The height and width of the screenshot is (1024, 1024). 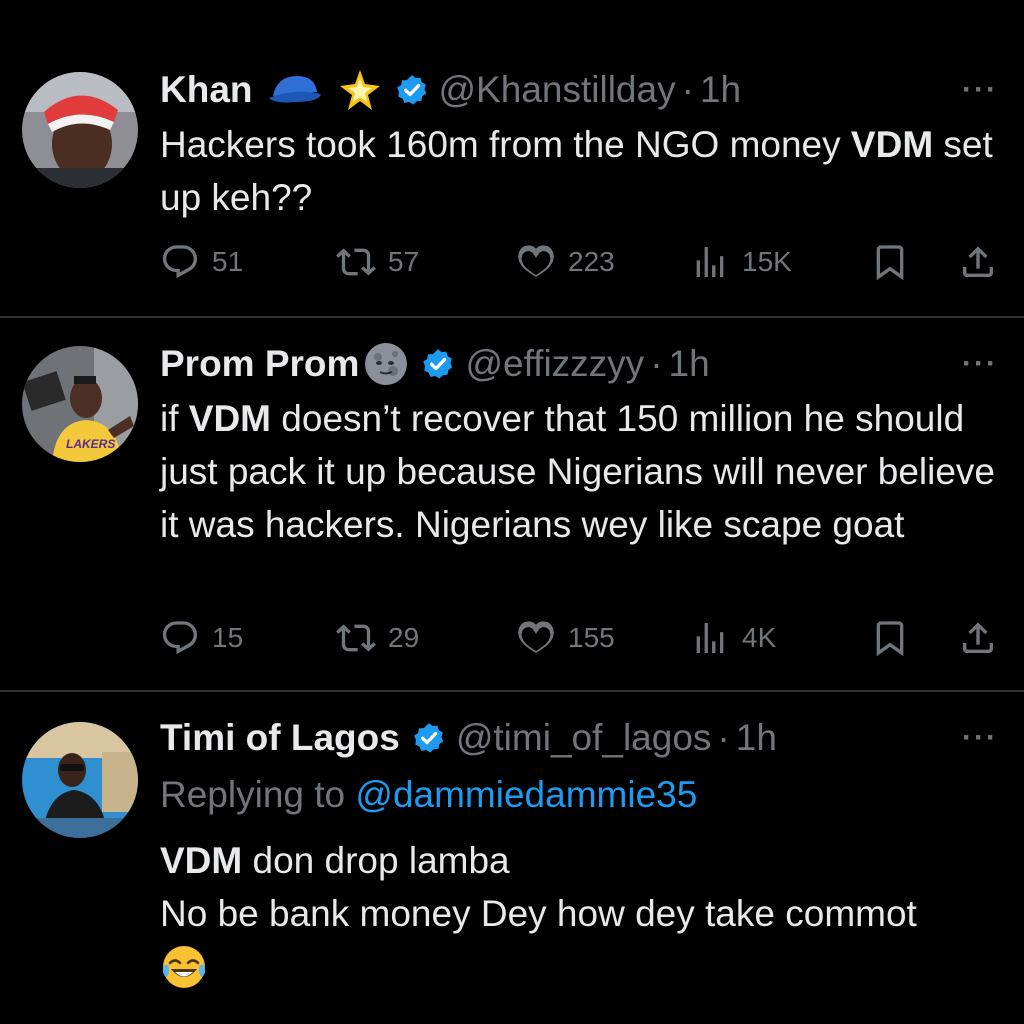 What do you see at coordinates (580, 966) in the screenshot?
I see `tweet-line` at bounding box center [580, 966].